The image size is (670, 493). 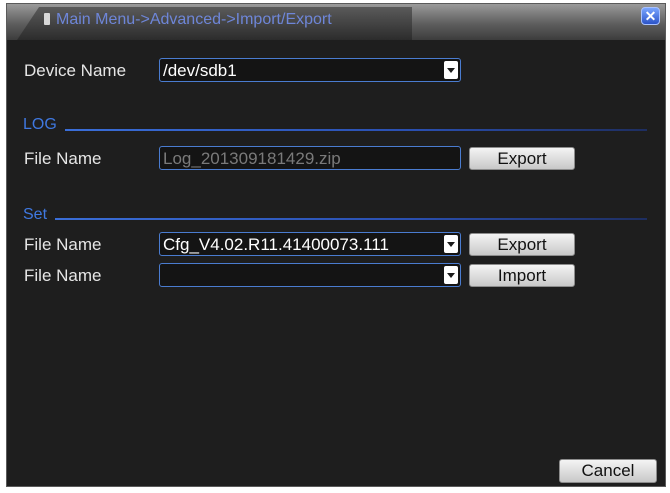 I want to click on set-export-button: Export, so click(x=522, y=244).